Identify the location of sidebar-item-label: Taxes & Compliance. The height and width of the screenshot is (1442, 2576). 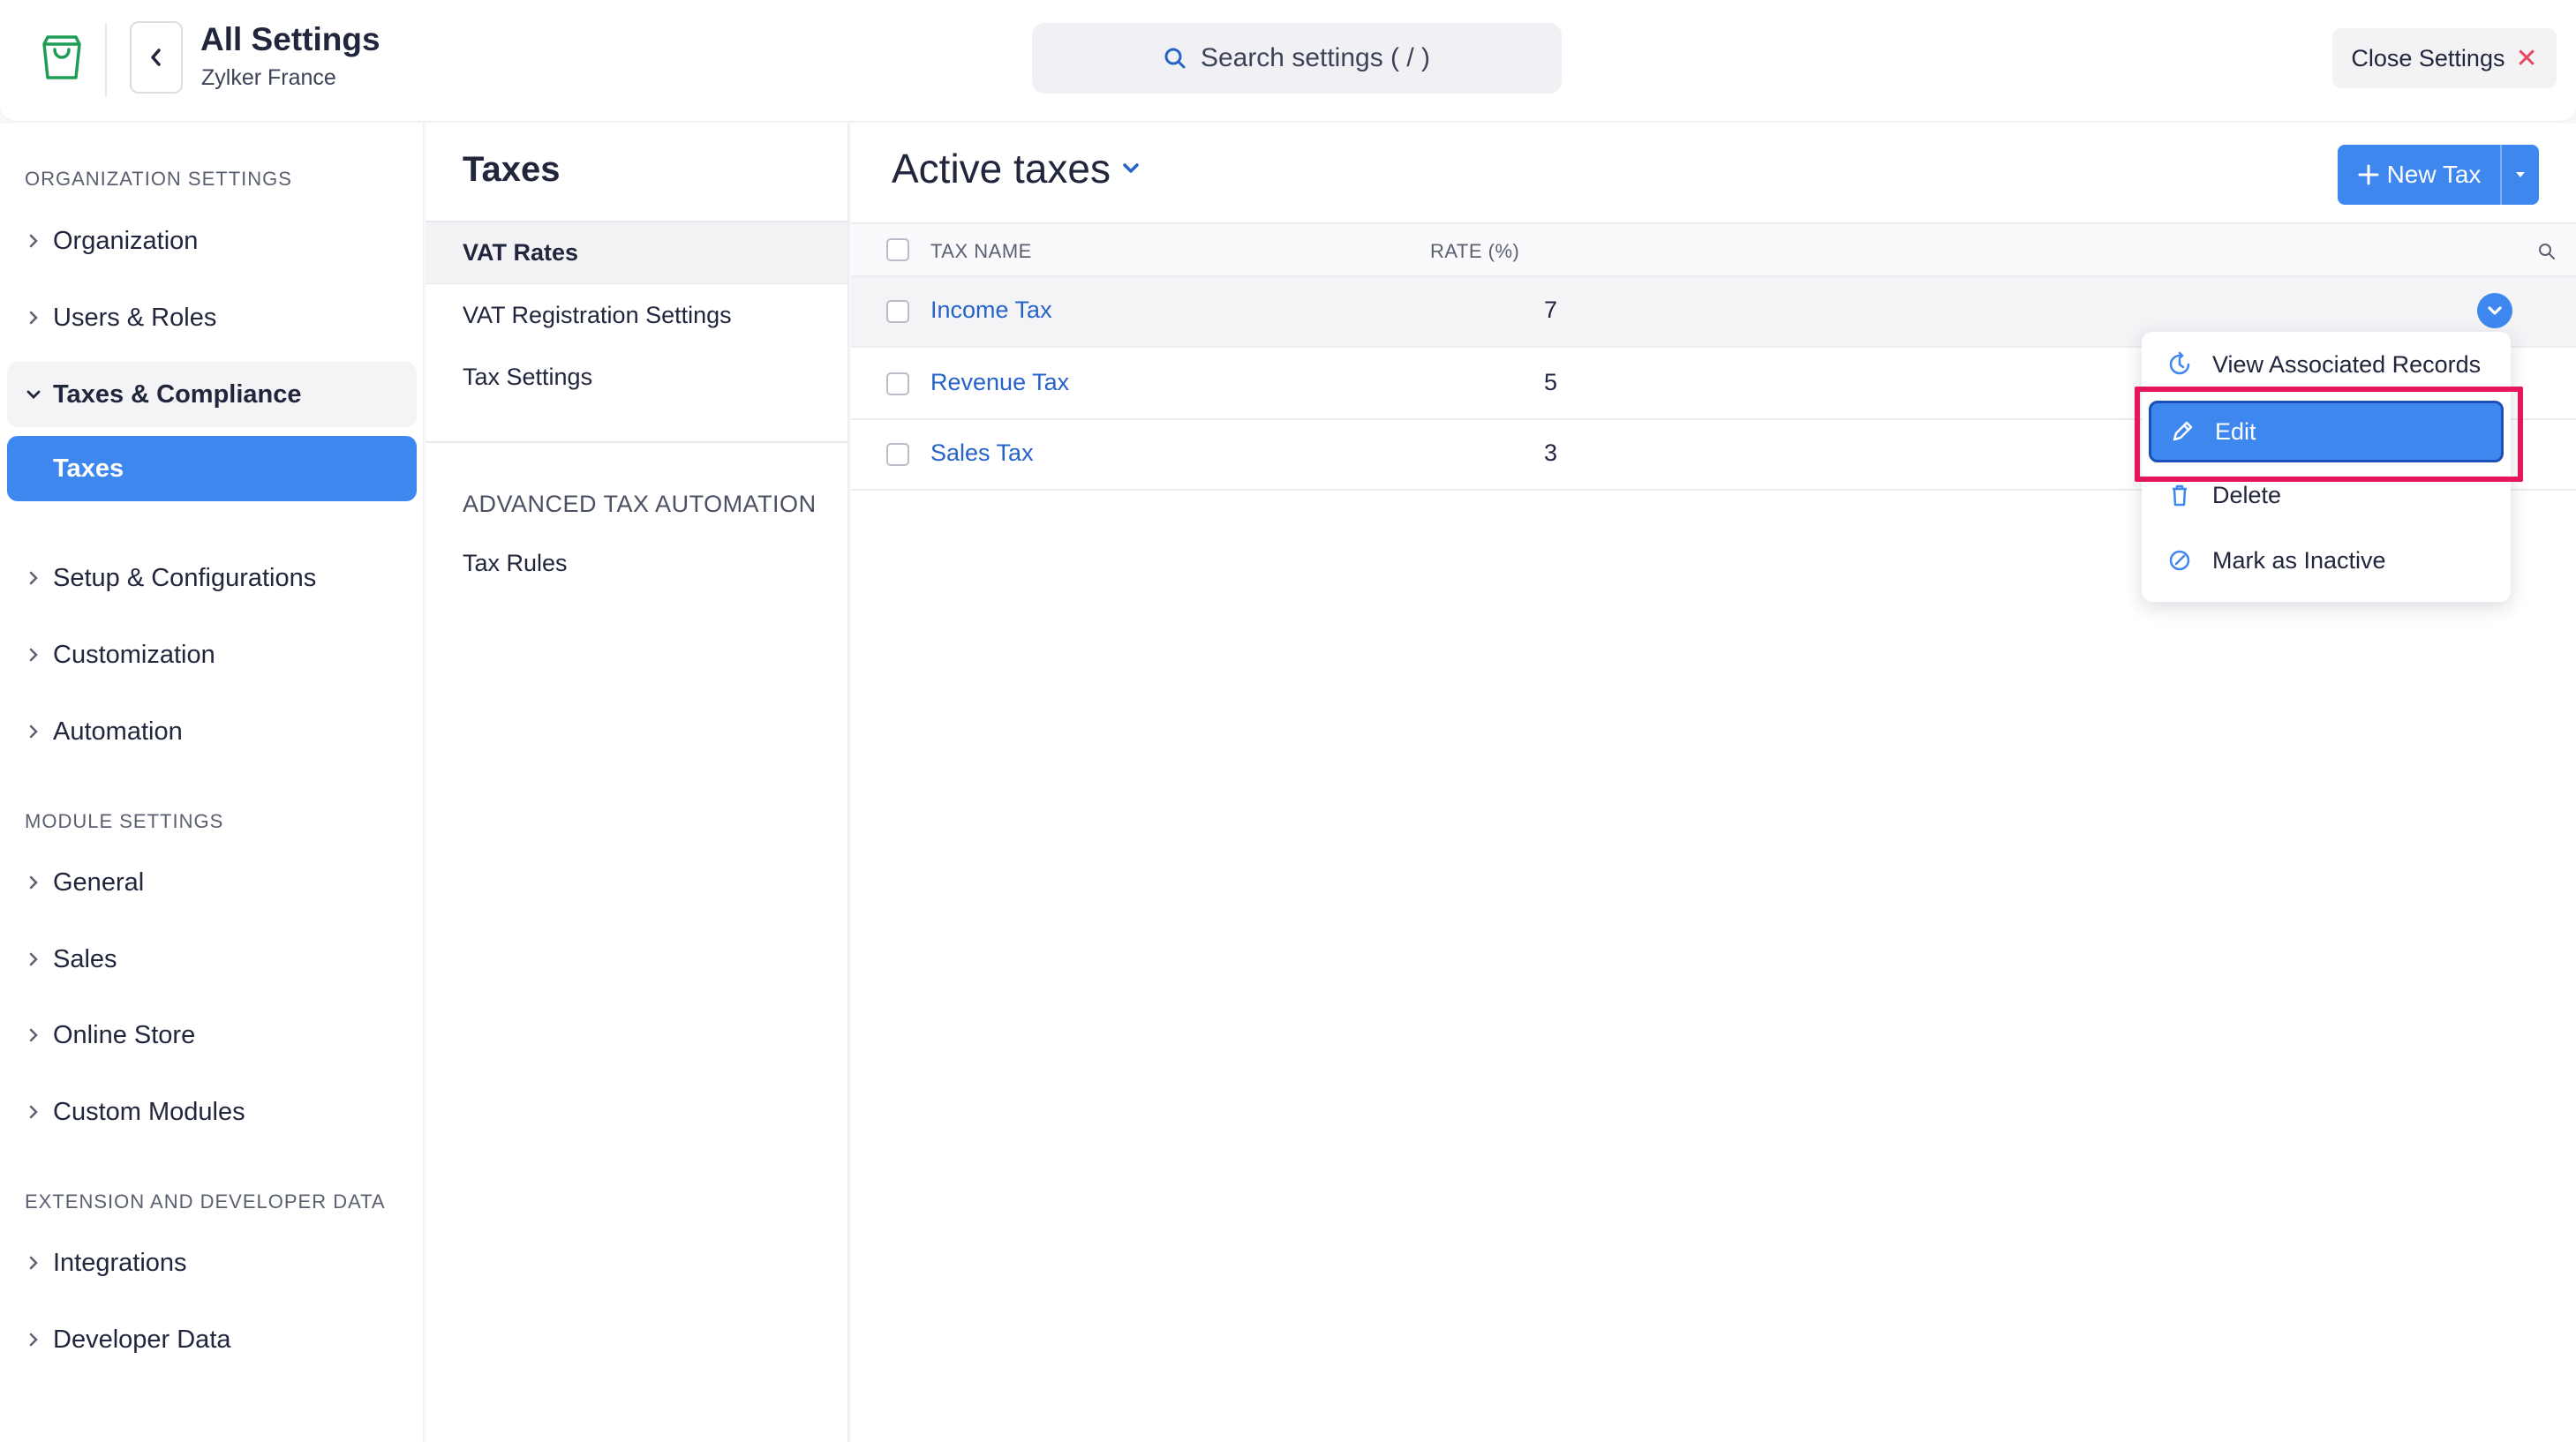
(178, 394).